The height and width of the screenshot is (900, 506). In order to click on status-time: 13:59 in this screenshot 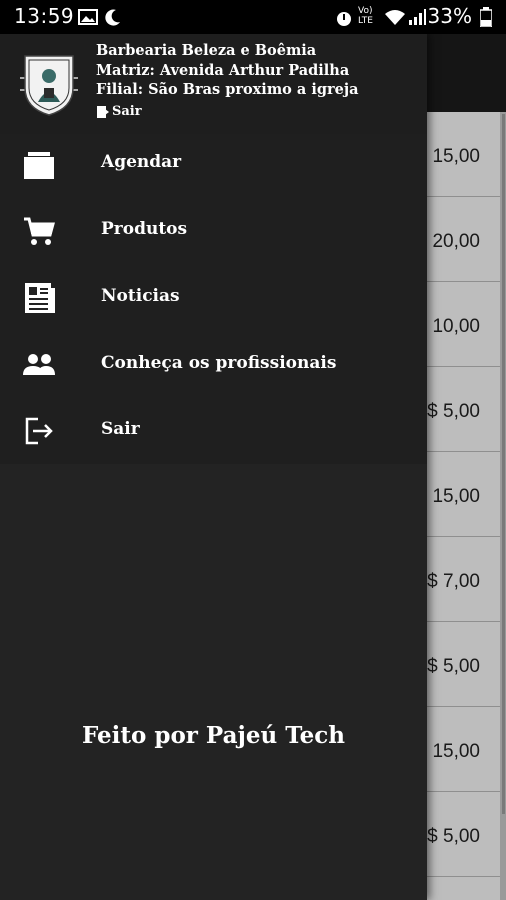, I will do `click(44, 16)`.